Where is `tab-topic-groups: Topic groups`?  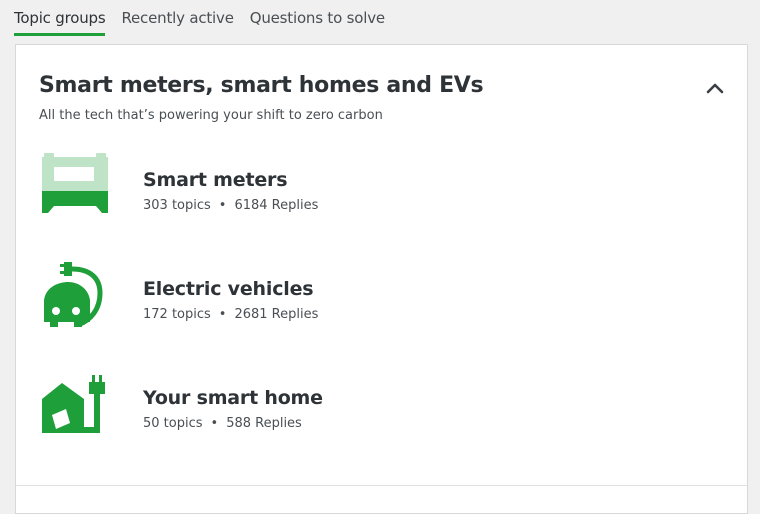 tab-topic-groups: Topic groups is located at coordinates (60, 18).